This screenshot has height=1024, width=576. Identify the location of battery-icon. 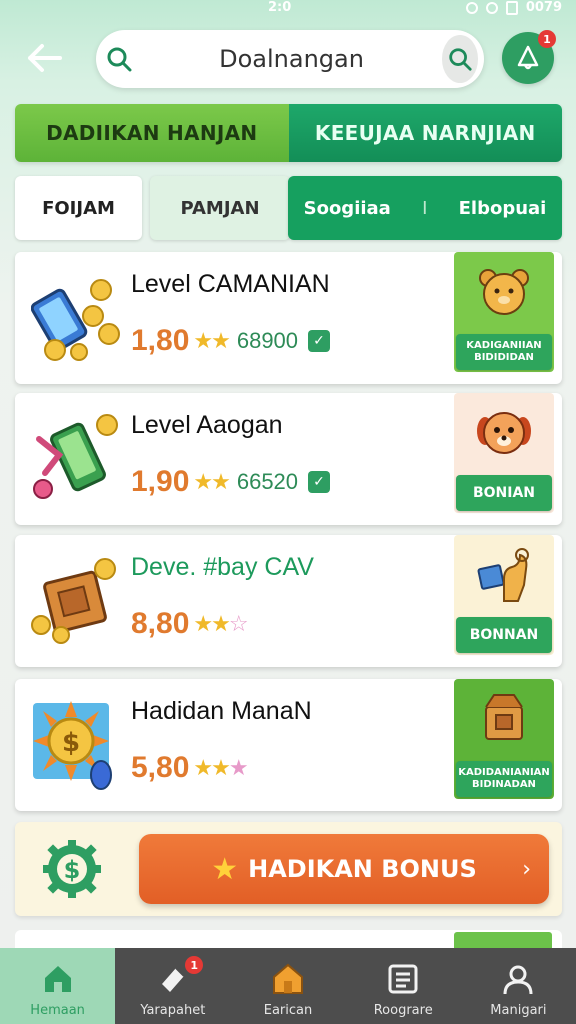
(511, 7).